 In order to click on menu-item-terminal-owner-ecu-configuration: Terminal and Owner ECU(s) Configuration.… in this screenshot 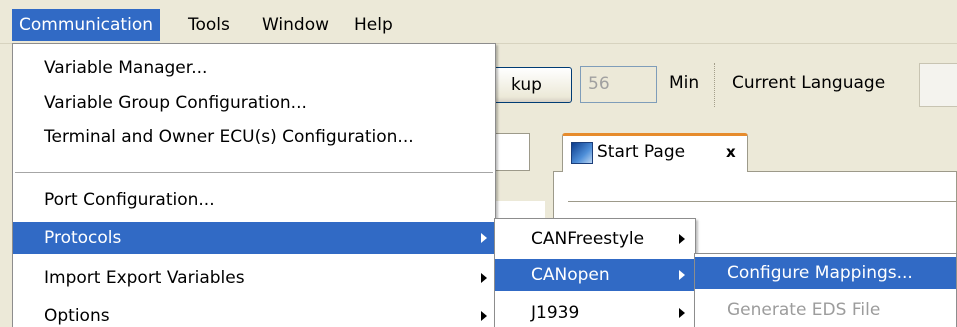, I will do `click(254, 137)`.